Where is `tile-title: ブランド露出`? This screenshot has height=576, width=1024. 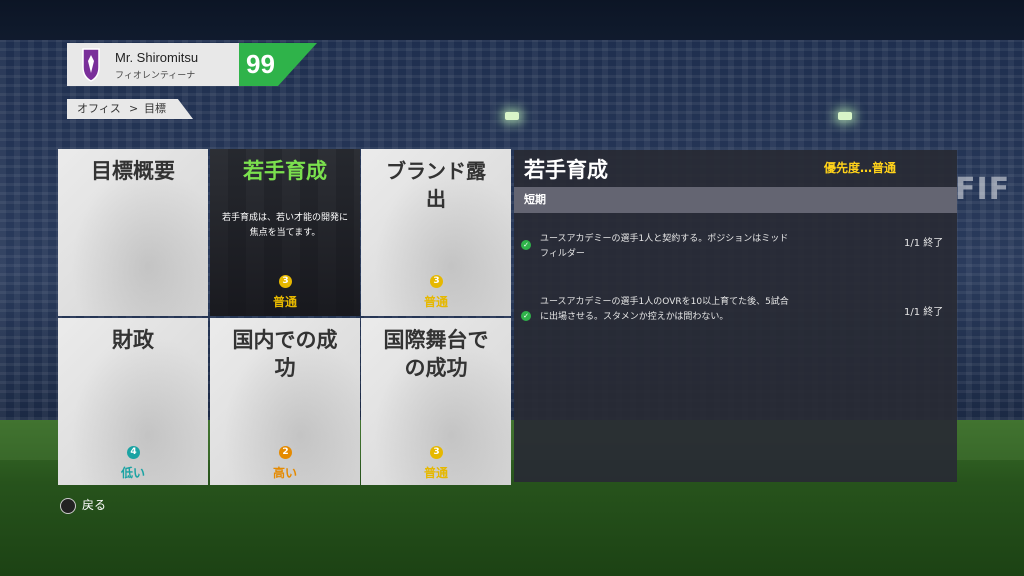
tile-title: ブランド露出 is located at coordinates (436, 185).